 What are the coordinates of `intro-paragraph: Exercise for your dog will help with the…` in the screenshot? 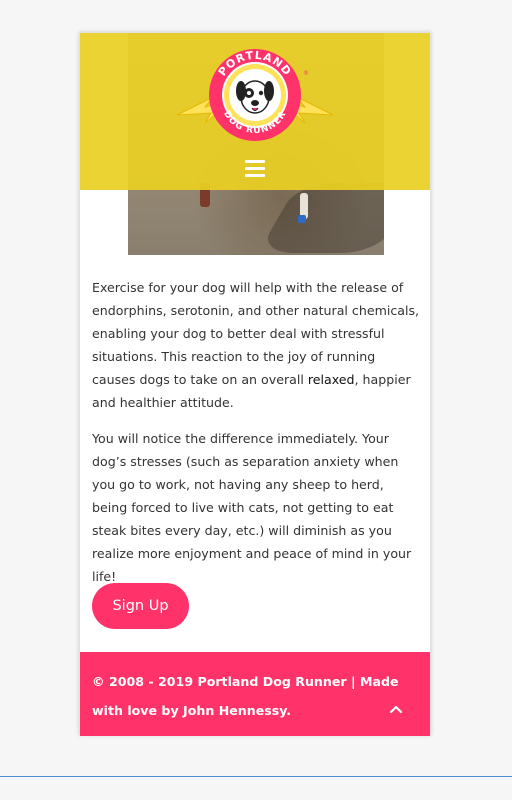 It's located at (256, 345).